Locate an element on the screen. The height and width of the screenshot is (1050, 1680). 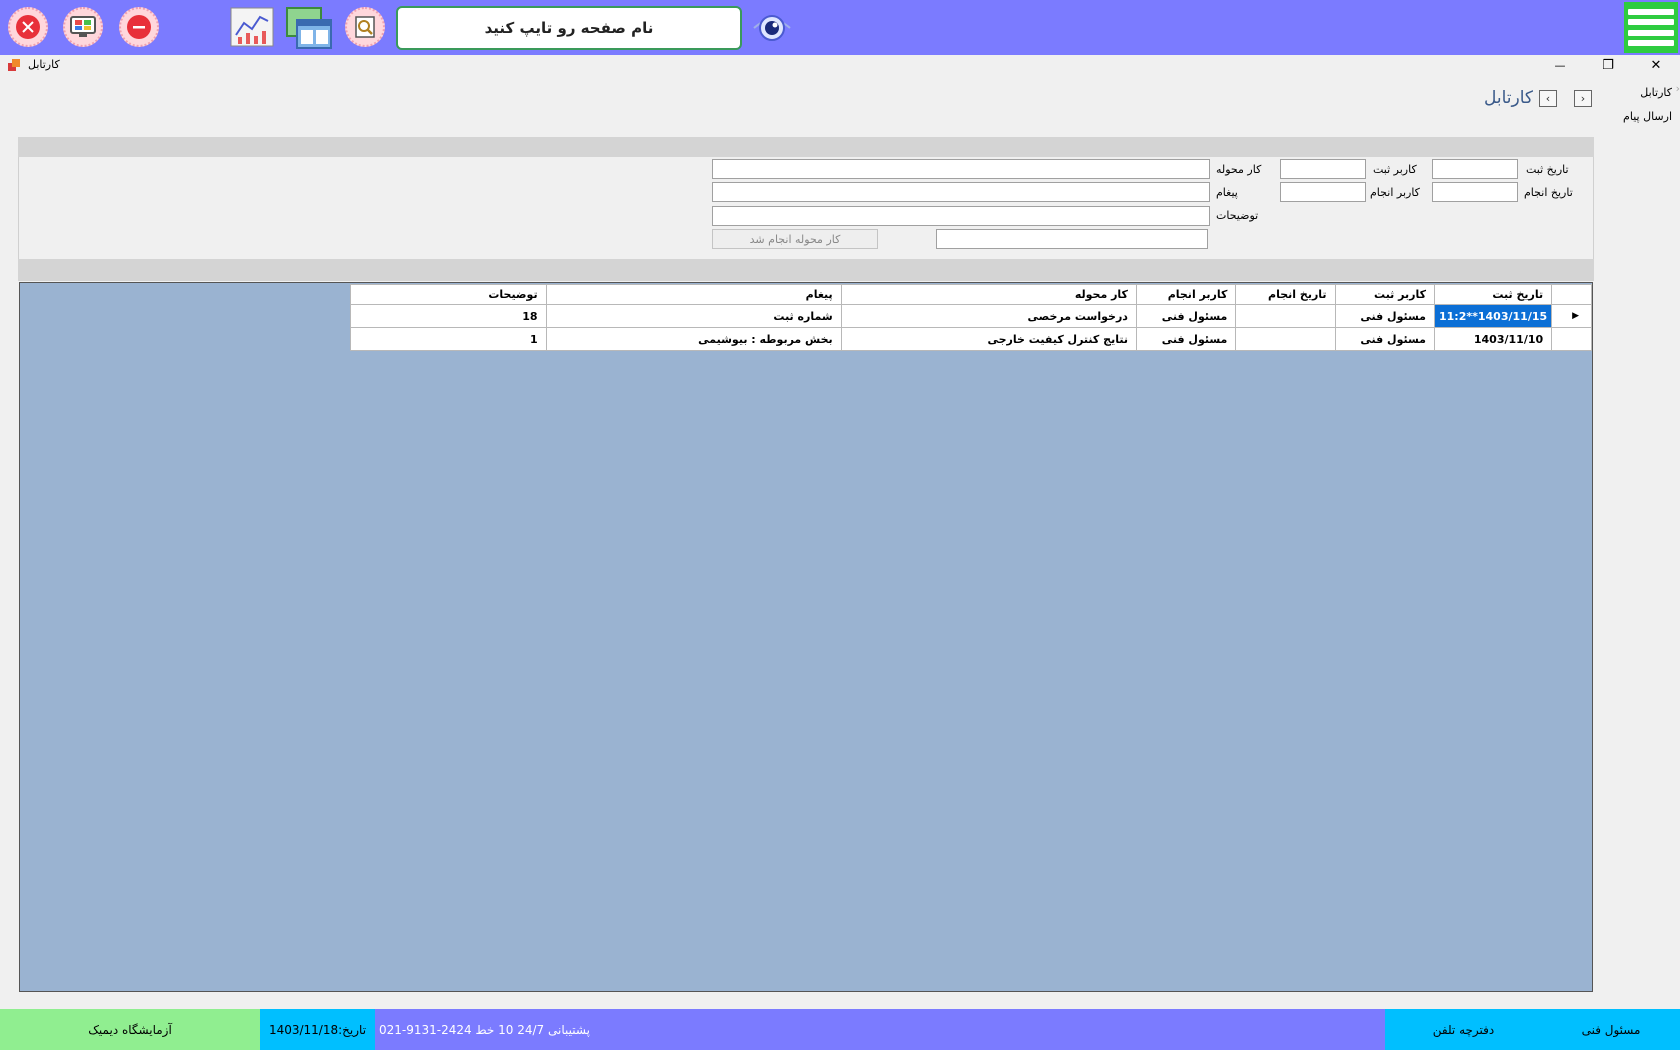
table-cell: درخواست مرخصی is located at coordinates (988, 316).